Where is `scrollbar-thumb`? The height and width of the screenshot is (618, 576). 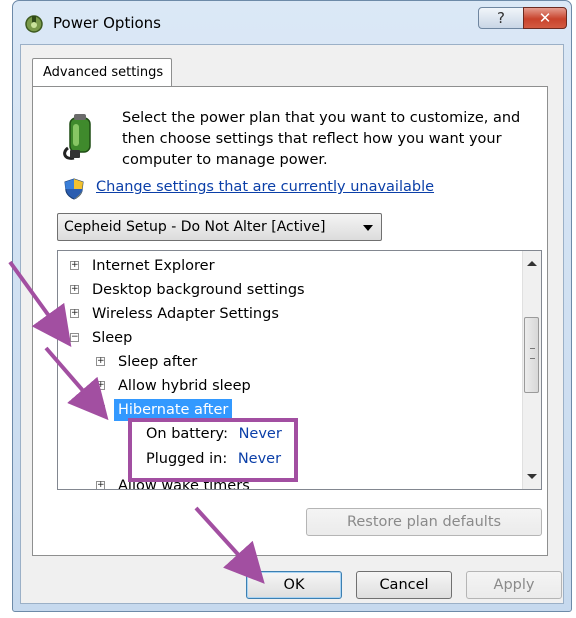 scrollbar-thumb is located at coordinates (531, 355).